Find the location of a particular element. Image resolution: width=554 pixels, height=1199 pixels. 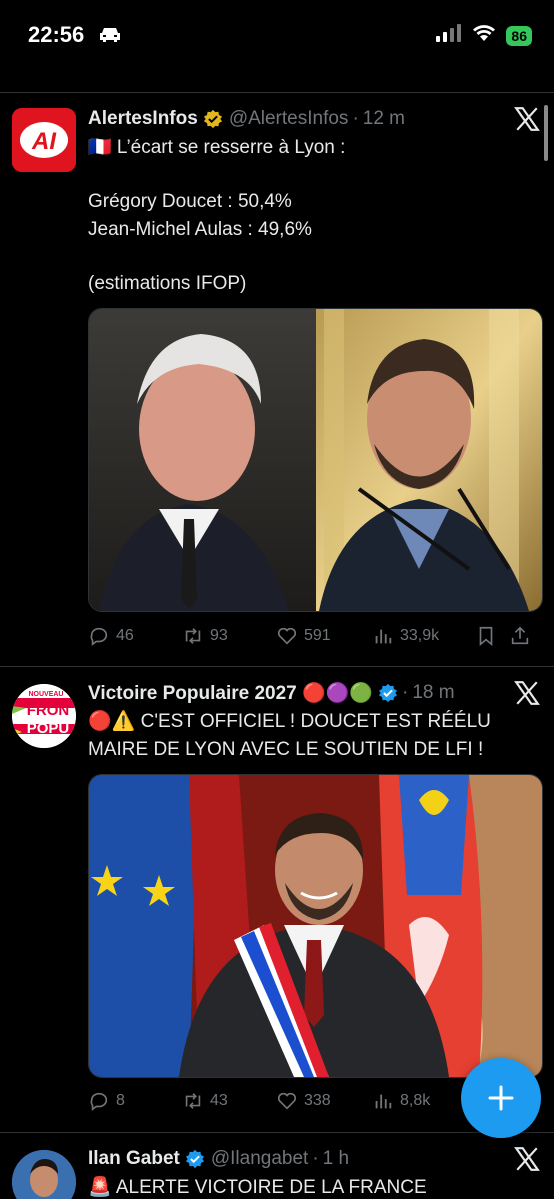

reply-button: 8 is located at coordinates (135, 1101).